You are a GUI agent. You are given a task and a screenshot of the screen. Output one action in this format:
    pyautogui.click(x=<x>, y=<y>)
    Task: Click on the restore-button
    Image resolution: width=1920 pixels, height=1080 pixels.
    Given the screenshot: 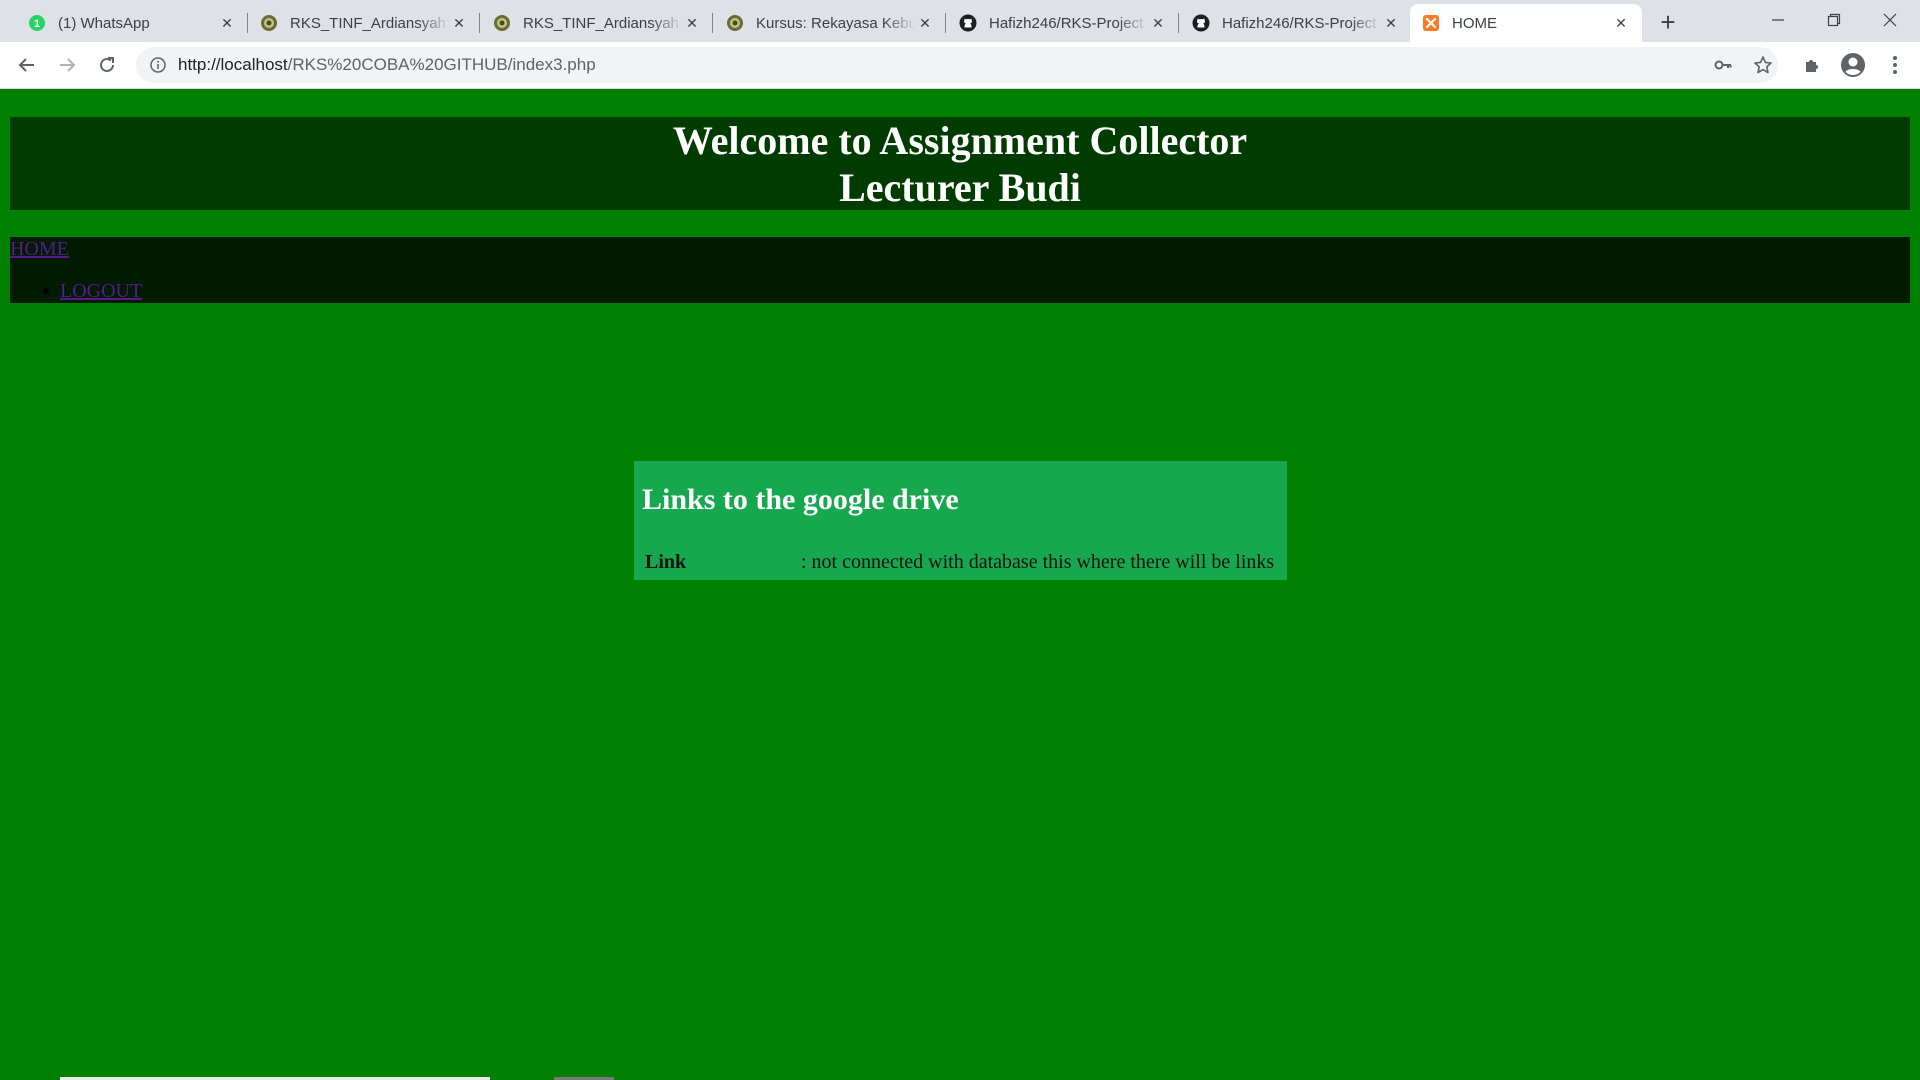 What is the action you would take?
    pyautogui.click(x=1834, y=20)
    